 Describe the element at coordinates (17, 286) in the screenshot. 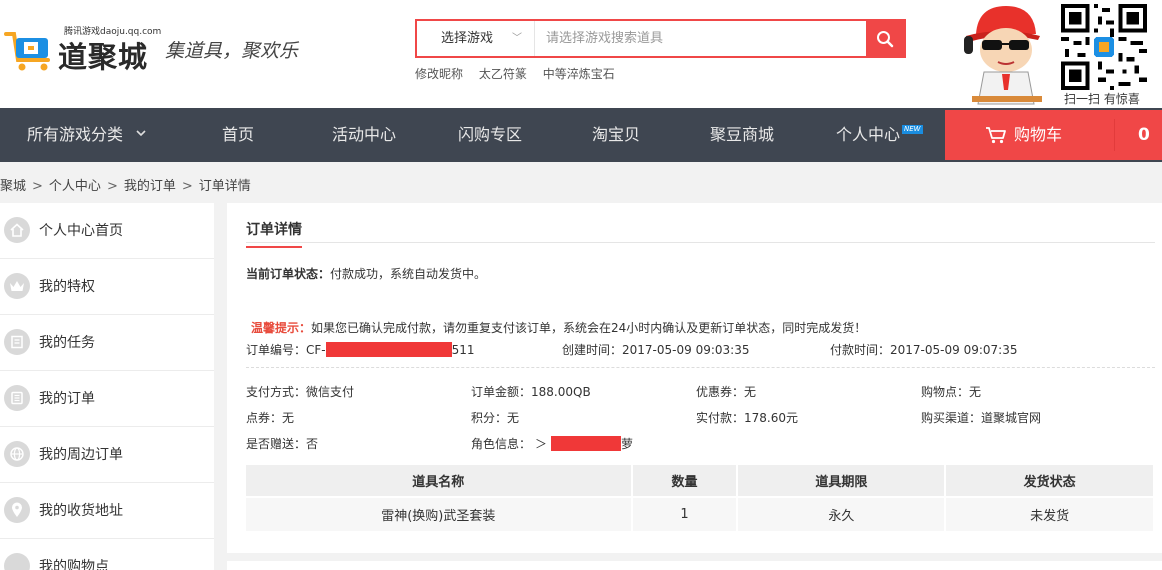

I see `crown-icon` at that location.